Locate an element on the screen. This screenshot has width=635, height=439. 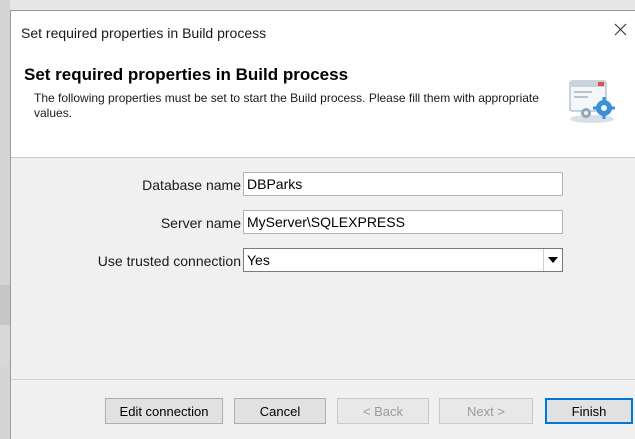
close-icon is located at coordinates (620, 29).